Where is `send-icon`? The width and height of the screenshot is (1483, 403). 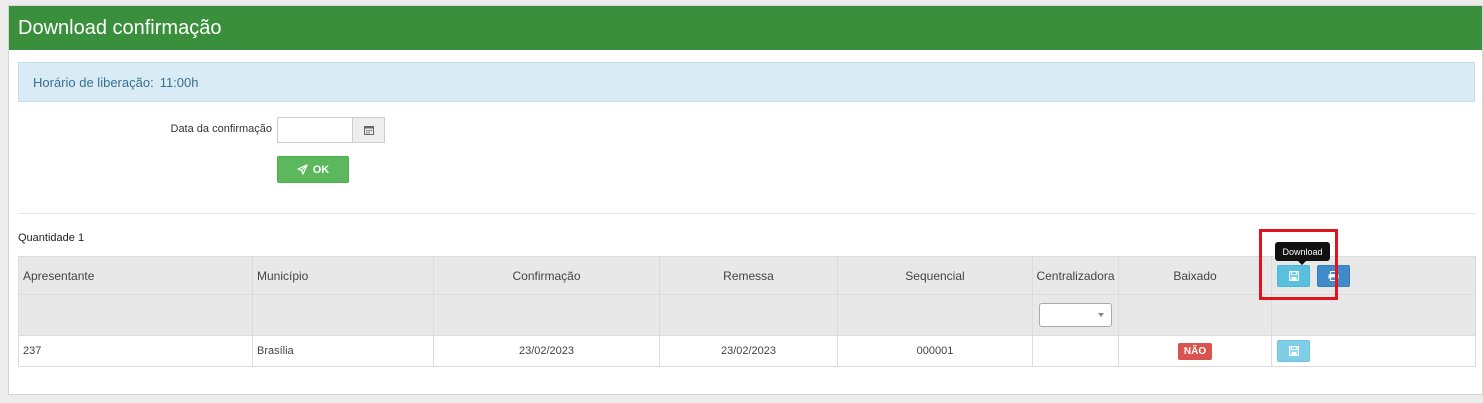 send-icon is located at coordinates (302, 169).